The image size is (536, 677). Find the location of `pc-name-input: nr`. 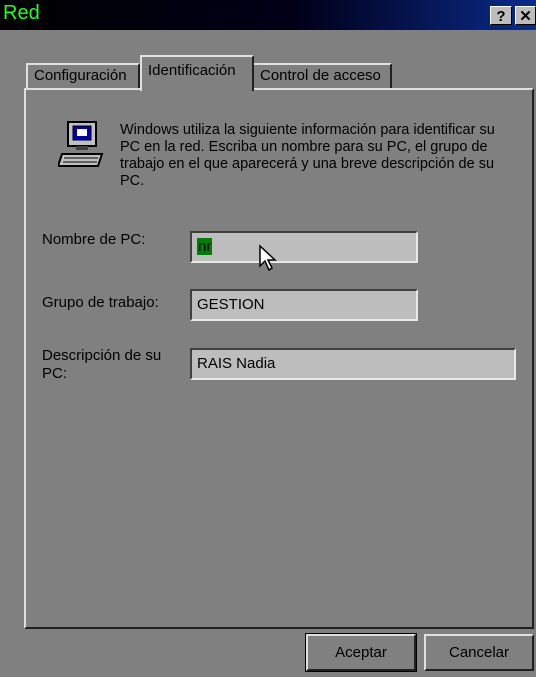

pc-name-input: nr is located at coordinates (304, 247).